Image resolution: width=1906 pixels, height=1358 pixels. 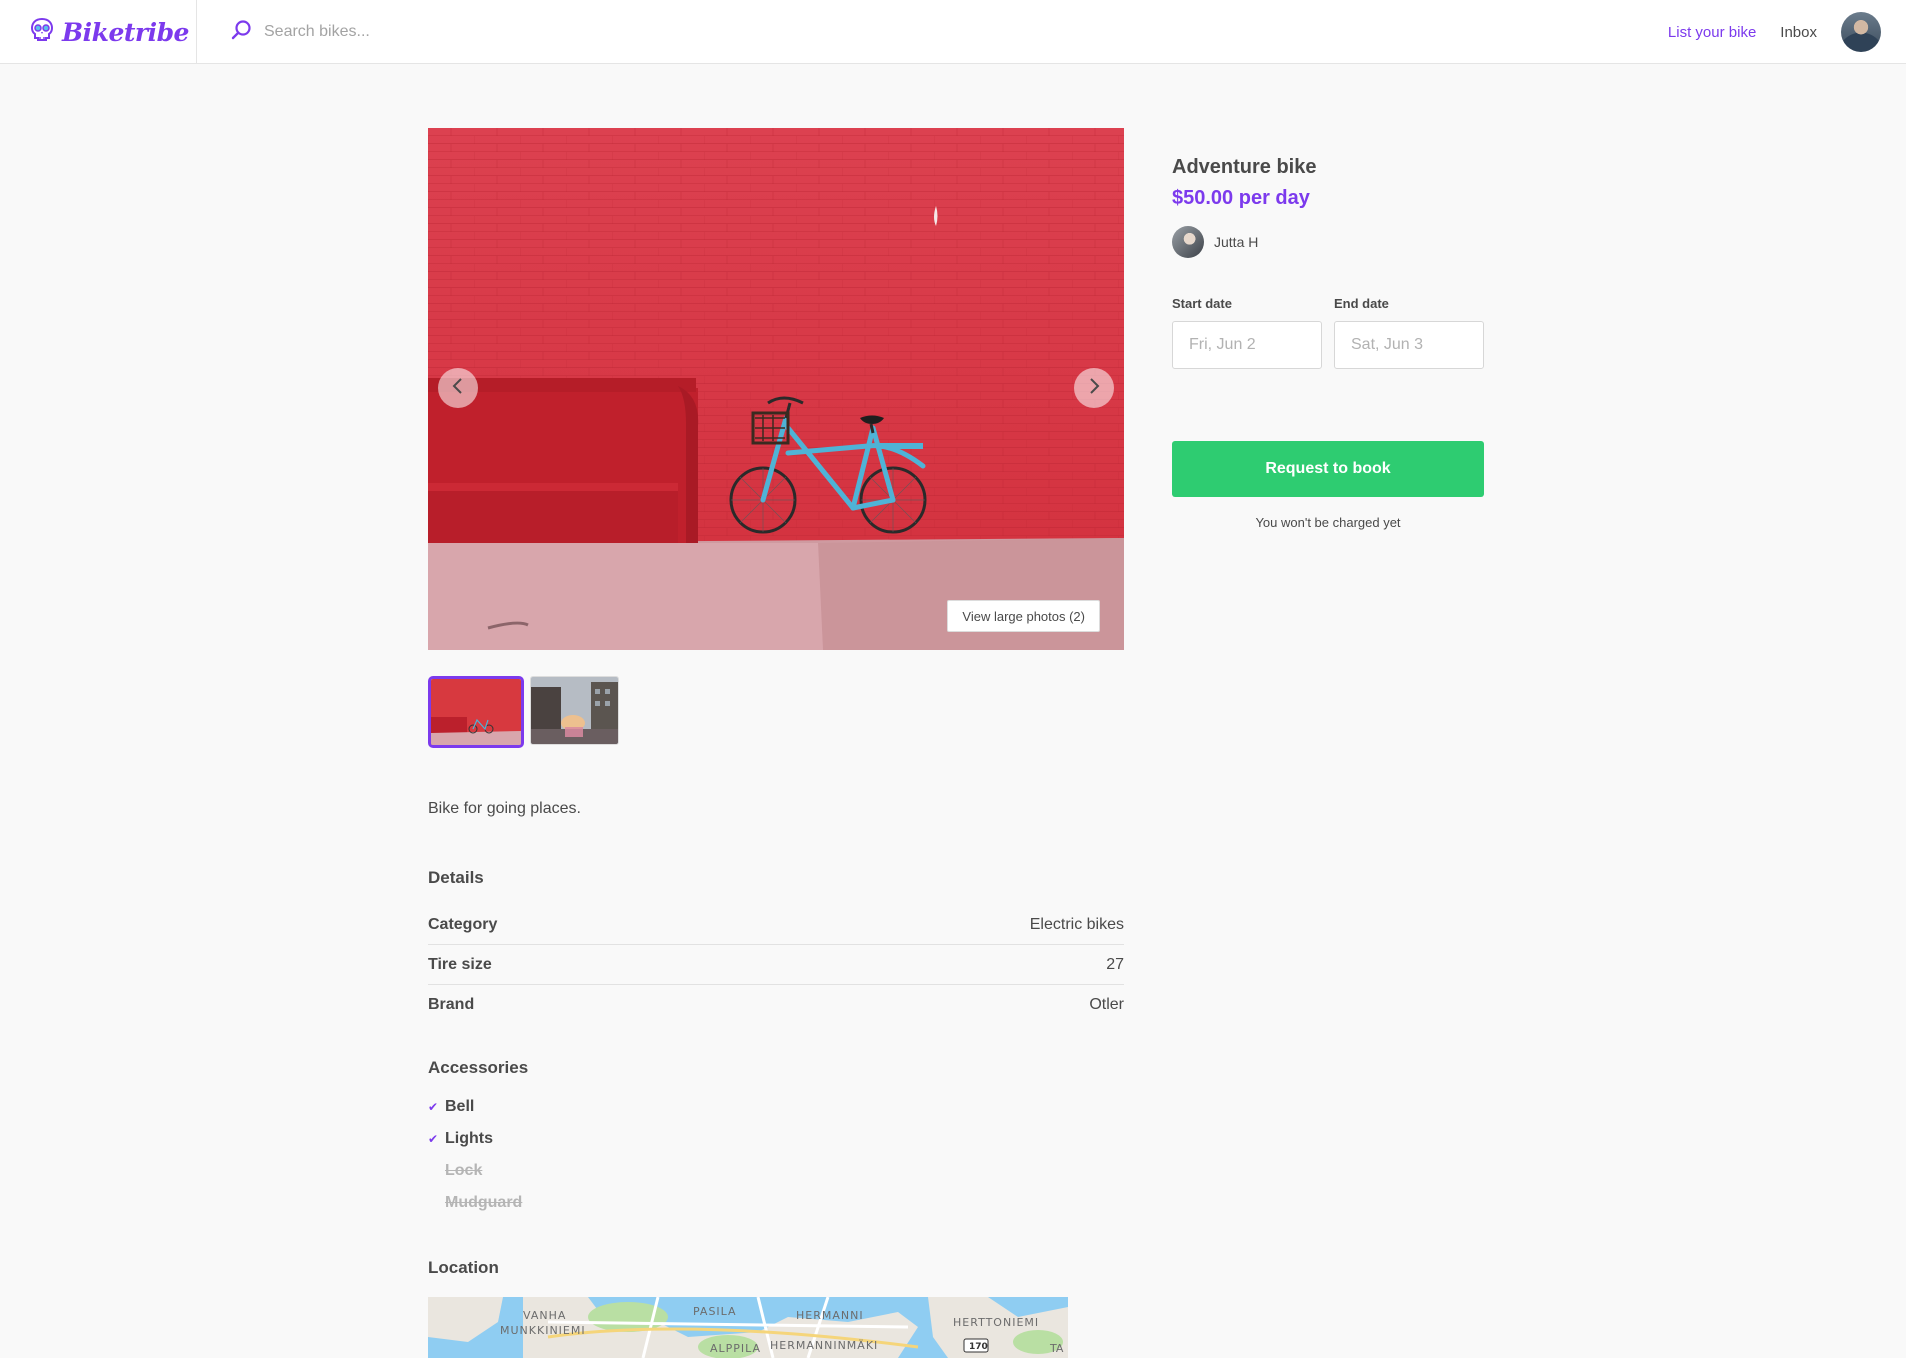 I want to click on logo-link: Biketribe, so click(x=98, y=32).